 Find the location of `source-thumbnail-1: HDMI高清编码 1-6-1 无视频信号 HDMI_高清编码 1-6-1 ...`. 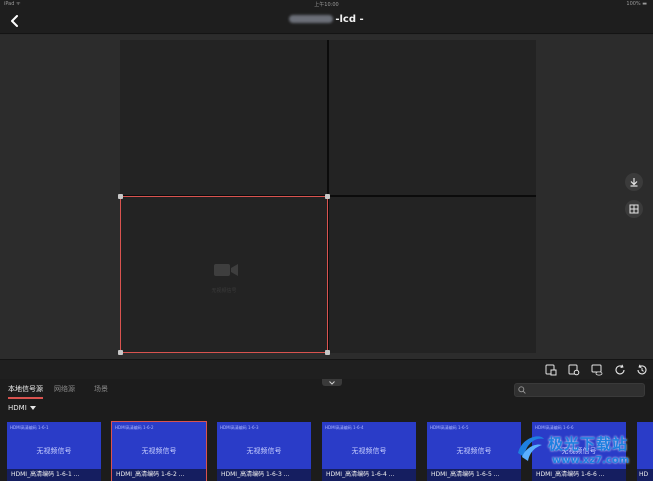

source-thumbnail-1: HDMI高清编码 1-6-1 无视频信号 HDMI_高清编码 1-6-1 ... is located at coordinates (54, 451).